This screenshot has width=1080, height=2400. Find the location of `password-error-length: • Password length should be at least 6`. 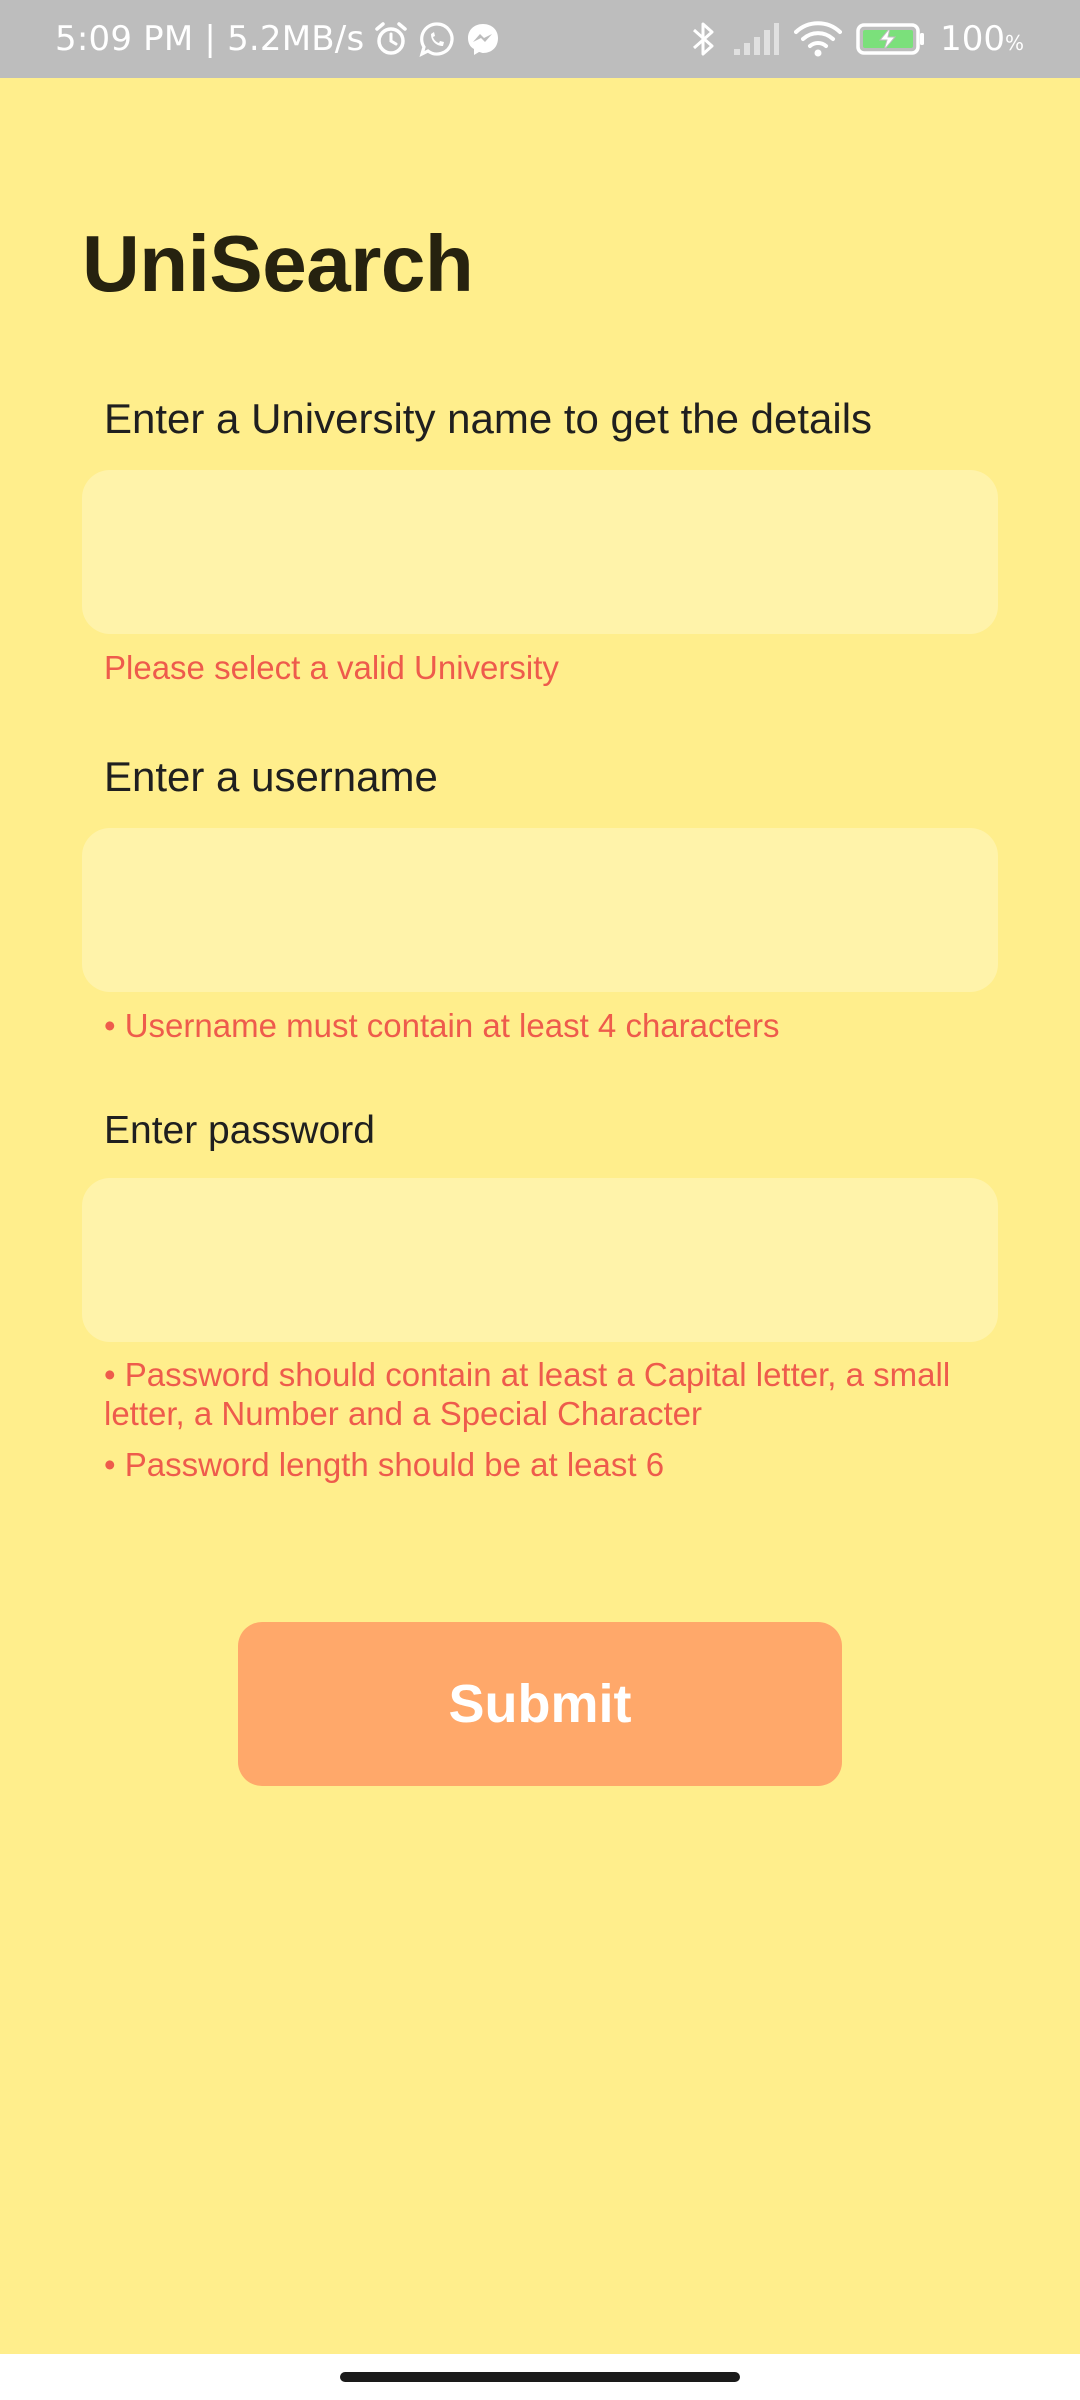

password-error-length: • Password length should be at least 6 is located at coordinates (384, 1464).